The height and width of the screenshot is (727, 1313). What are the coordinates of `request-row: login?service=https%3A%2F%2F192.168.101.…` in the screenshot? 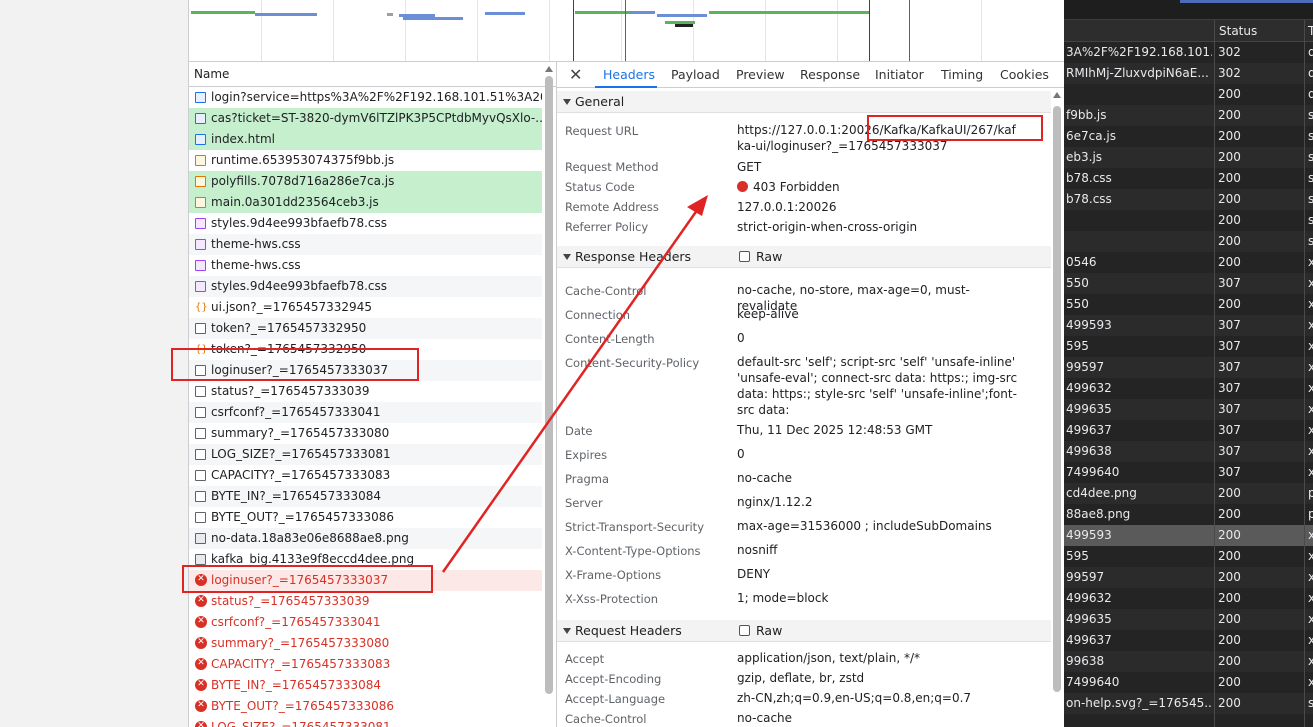 It's located at (365, 97).